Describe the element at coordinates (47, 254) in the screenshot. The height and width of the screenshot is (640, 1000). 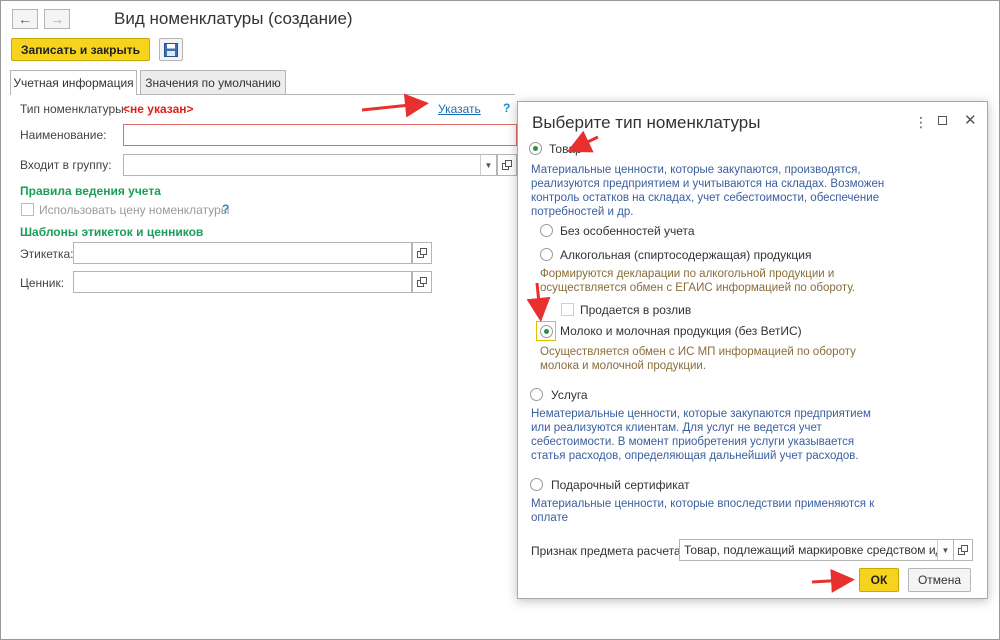
I see `label-template-label: Этикетка:` at that location.